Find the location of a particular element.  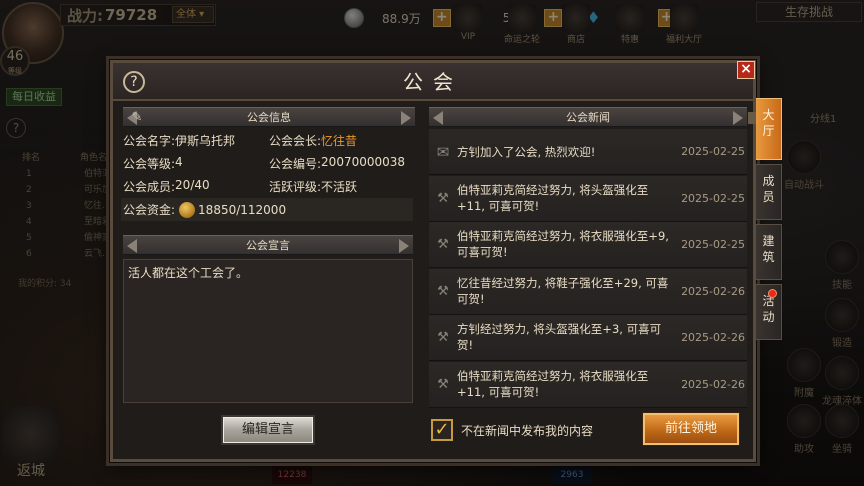

info-row: 公会成员: 20/40 活跃评级: 不活跃 is located at coordinates (269, 186).